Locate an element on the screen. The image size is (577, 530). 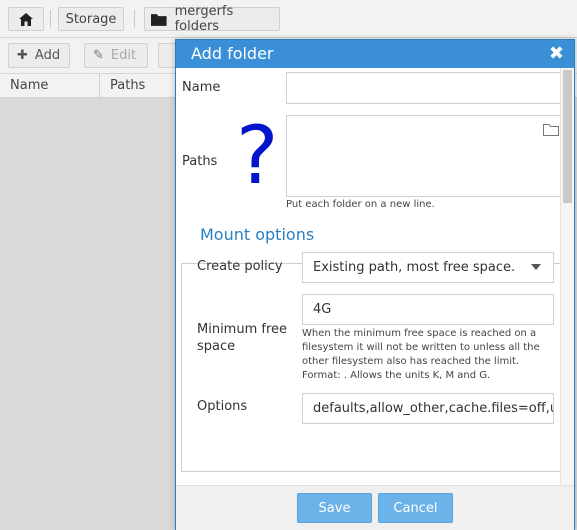
folder-icon is located at coordinates (159, 19).